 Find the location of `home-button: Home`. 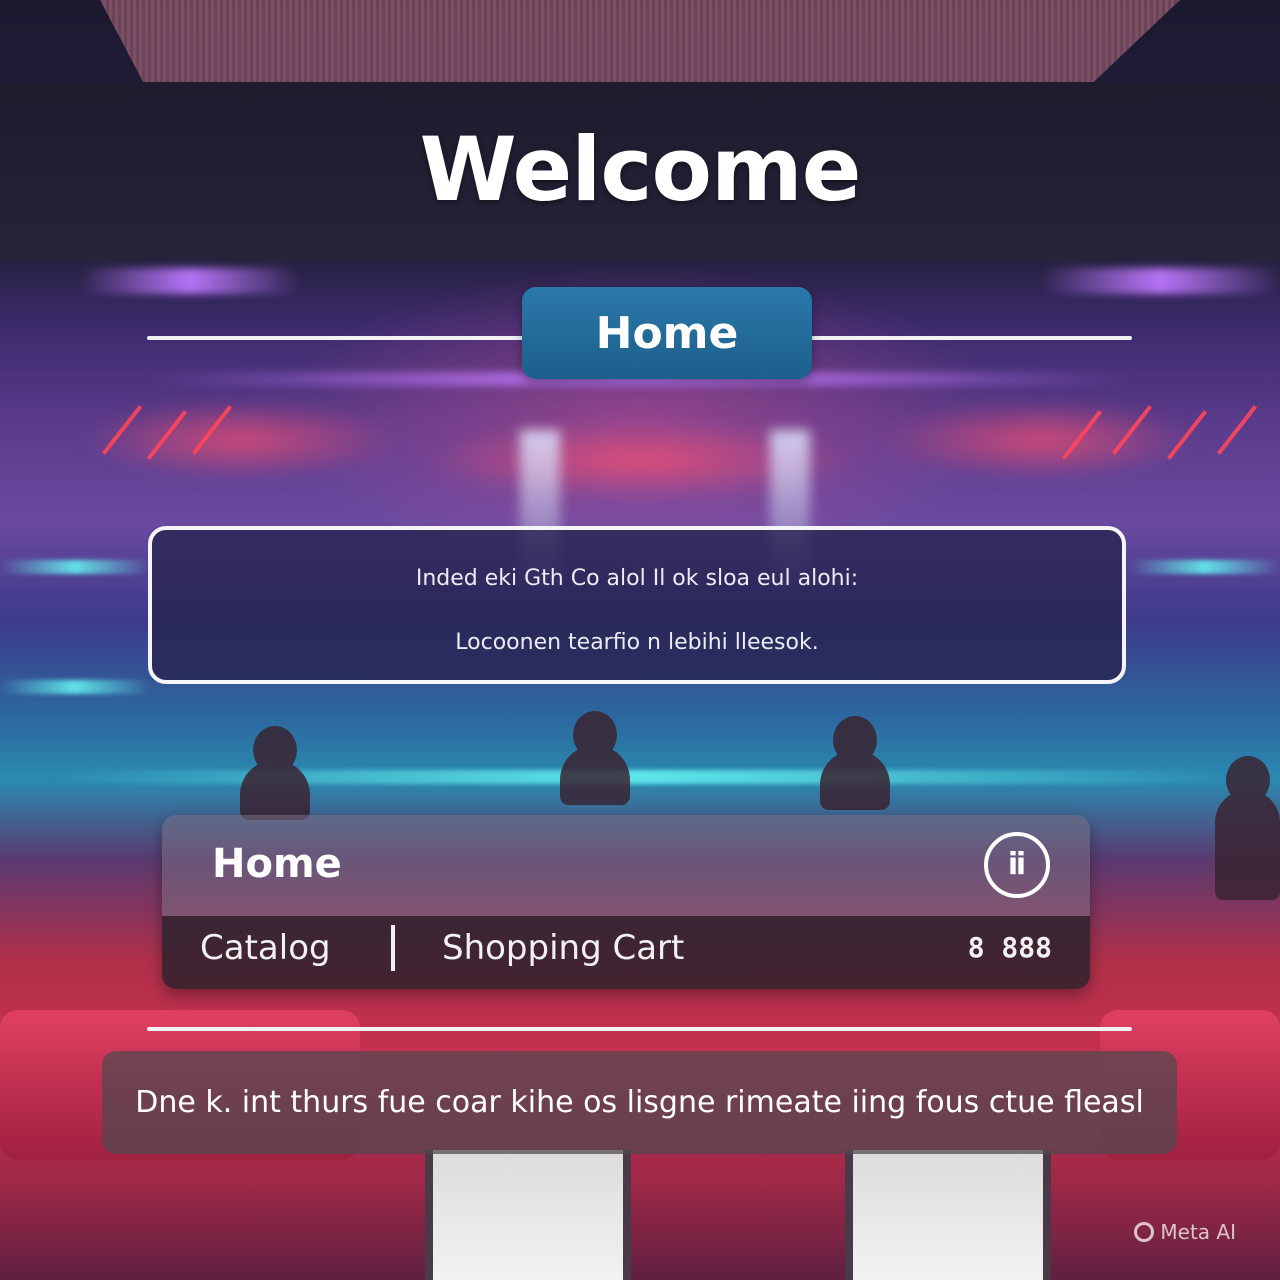

home-button: Home is located at coordinates (667, 333).